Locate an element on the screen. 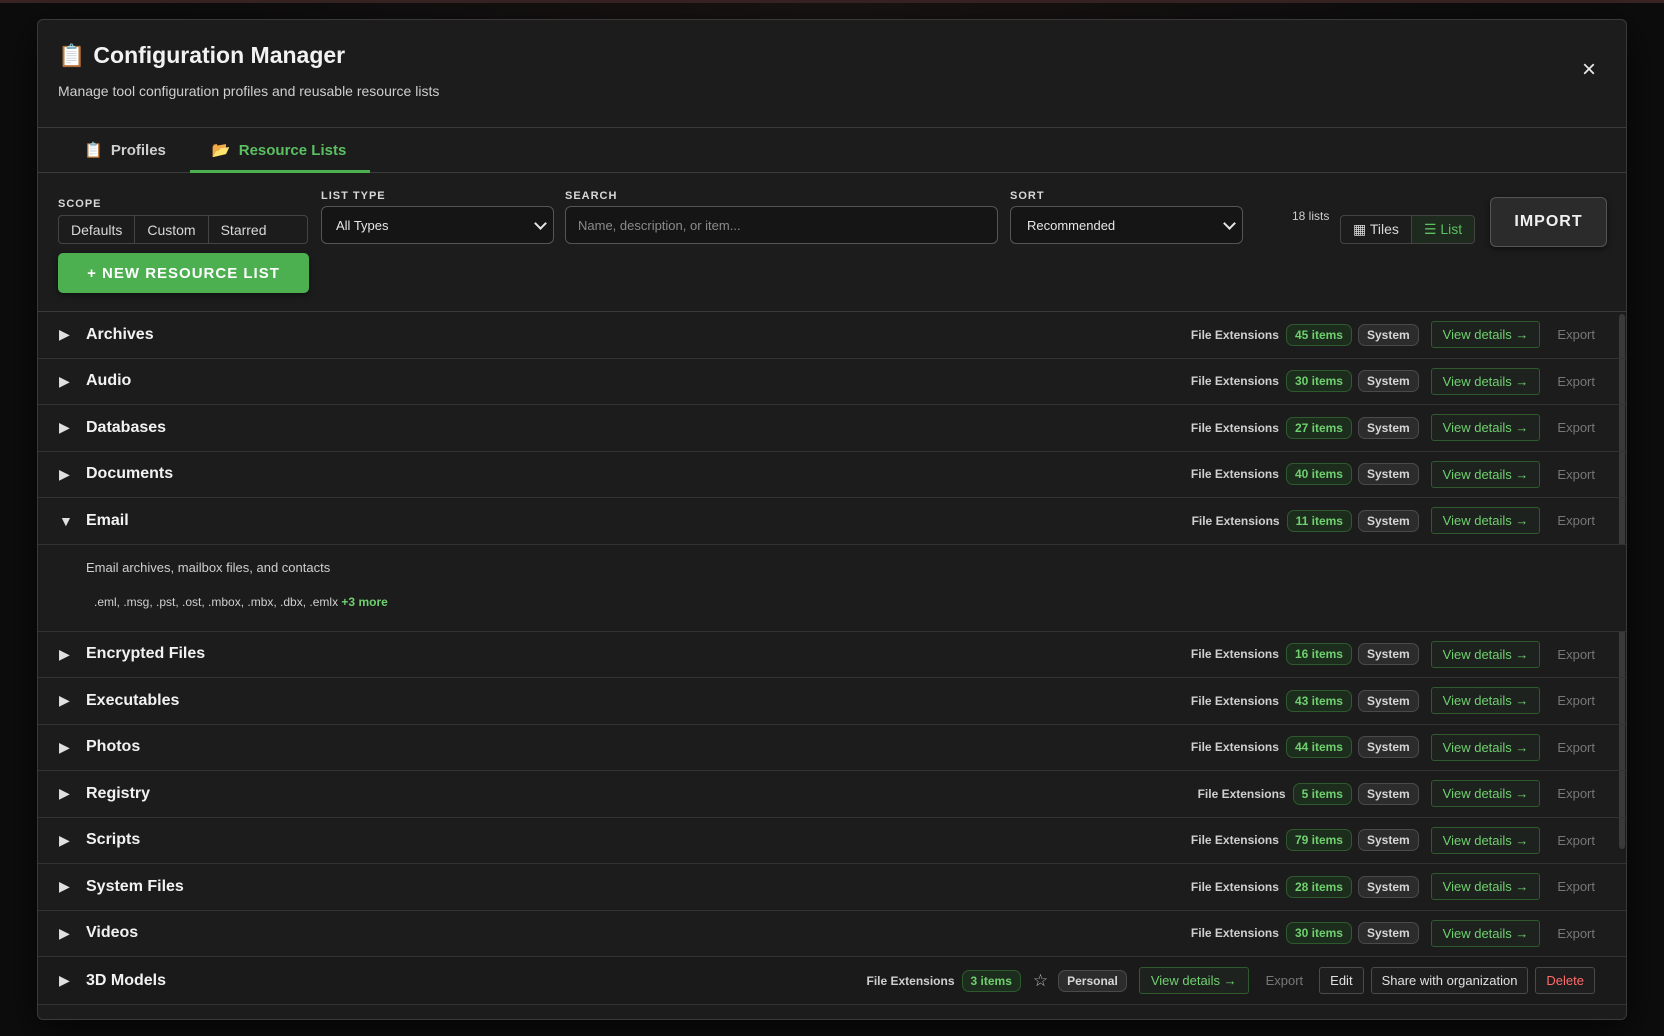 The width and height of the screenshot is (1664, 1036). tab-label: Resource Lists is located at coordinates (292, 150).